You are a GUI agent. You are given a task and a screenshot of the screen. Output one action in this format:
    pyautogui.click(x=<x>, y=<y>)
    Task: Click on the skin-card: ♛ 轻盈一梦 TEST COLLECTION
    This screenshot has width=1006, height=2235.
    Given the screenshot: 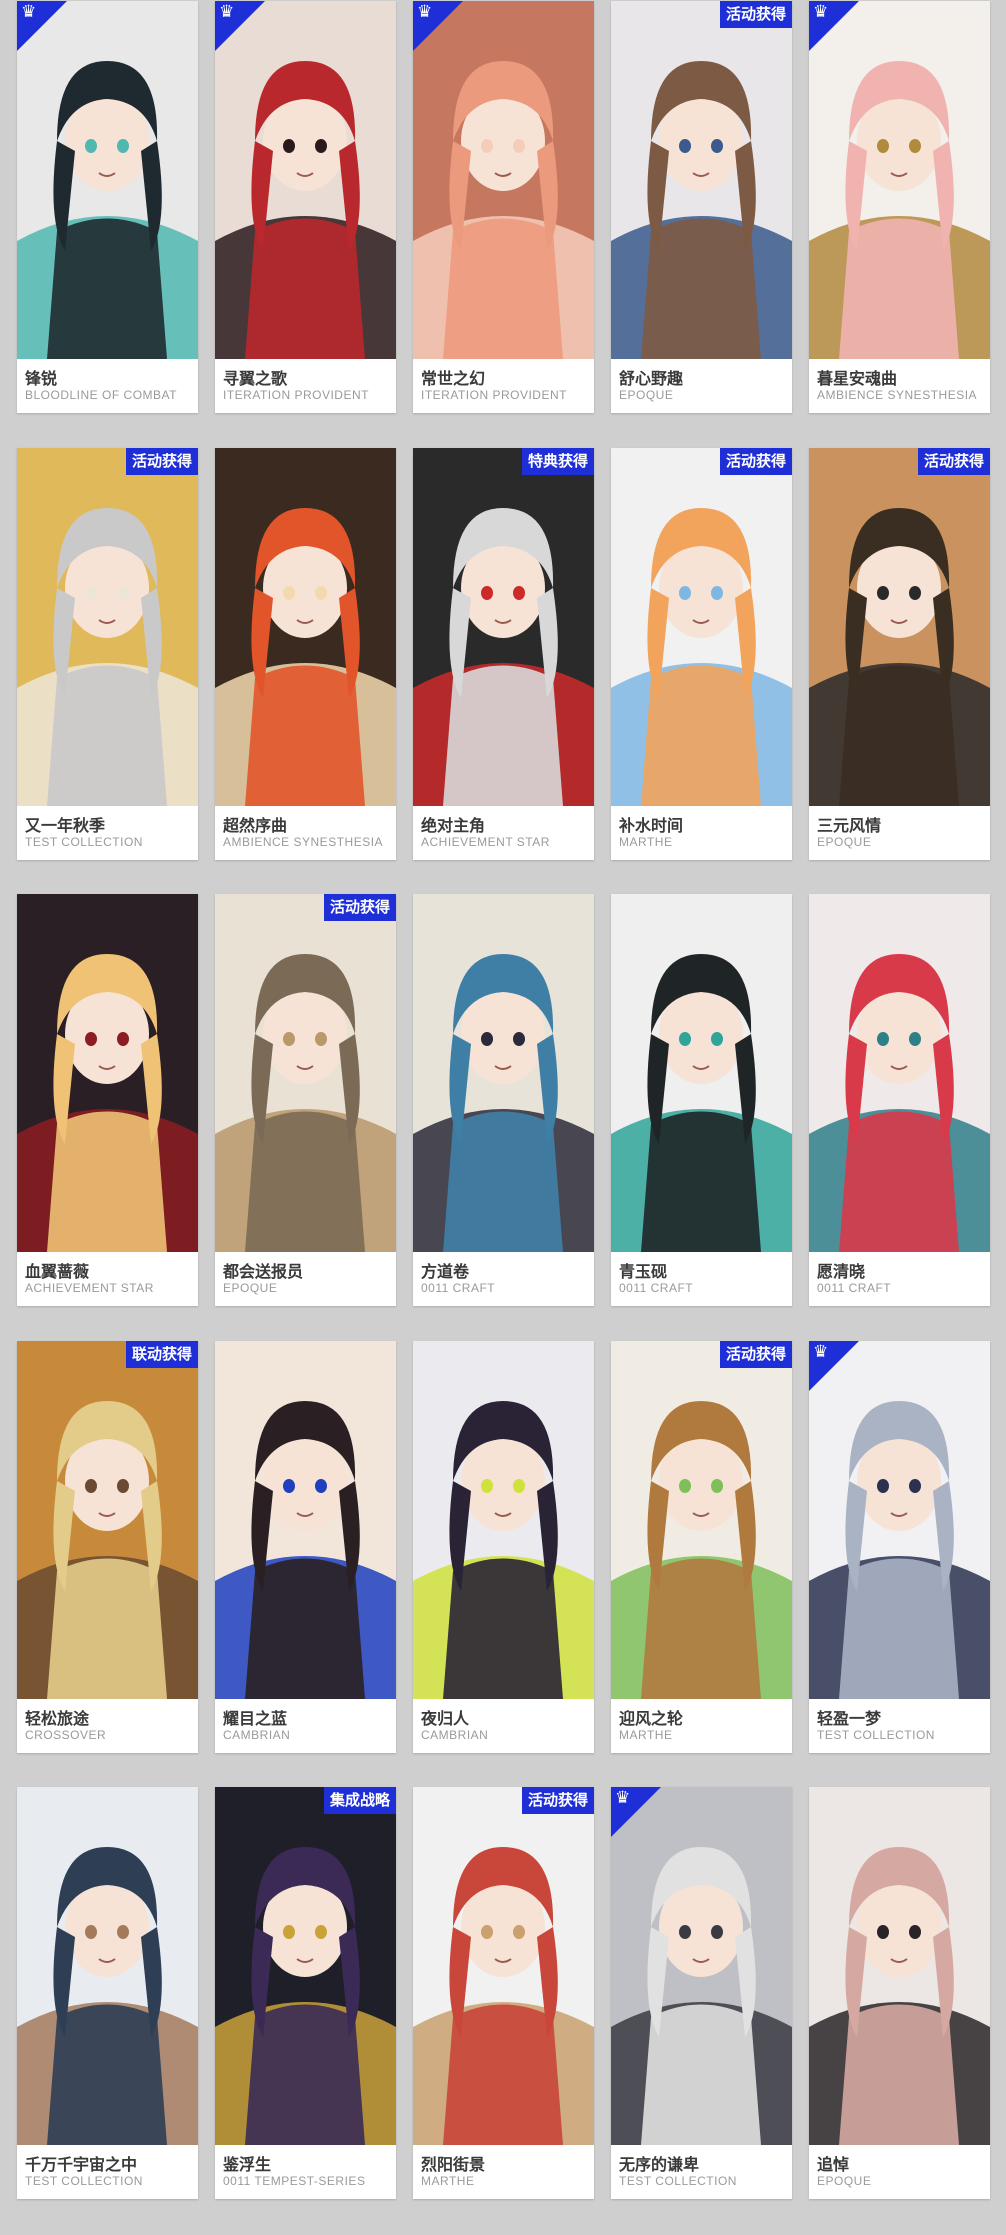 What is the action you would take?
    pyautogui.click(x=899, y=1547)
    